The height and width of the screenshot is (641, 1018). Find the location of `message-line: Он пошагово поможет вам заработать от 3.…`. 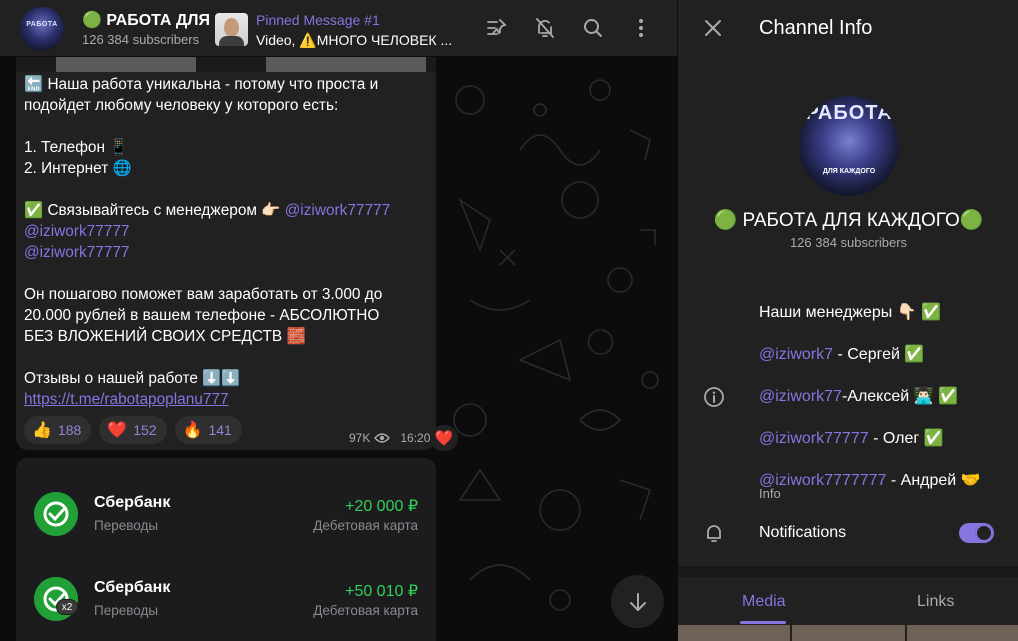

message-line: Он пошагово поможет вам заработать от 3.… is located at coordinates (203, 294).